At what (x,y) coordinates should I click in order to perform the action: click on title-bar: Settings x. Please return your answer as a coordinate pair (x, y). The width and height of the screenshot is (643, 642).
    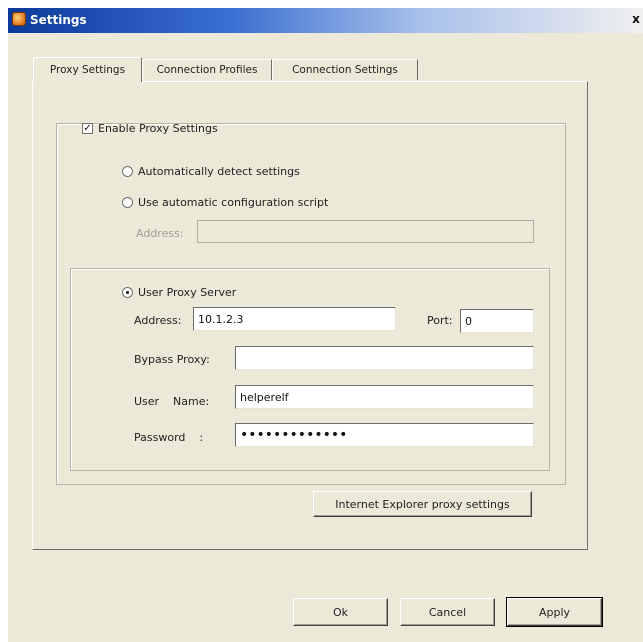
    Looking at the image, I should click on (325, 20).